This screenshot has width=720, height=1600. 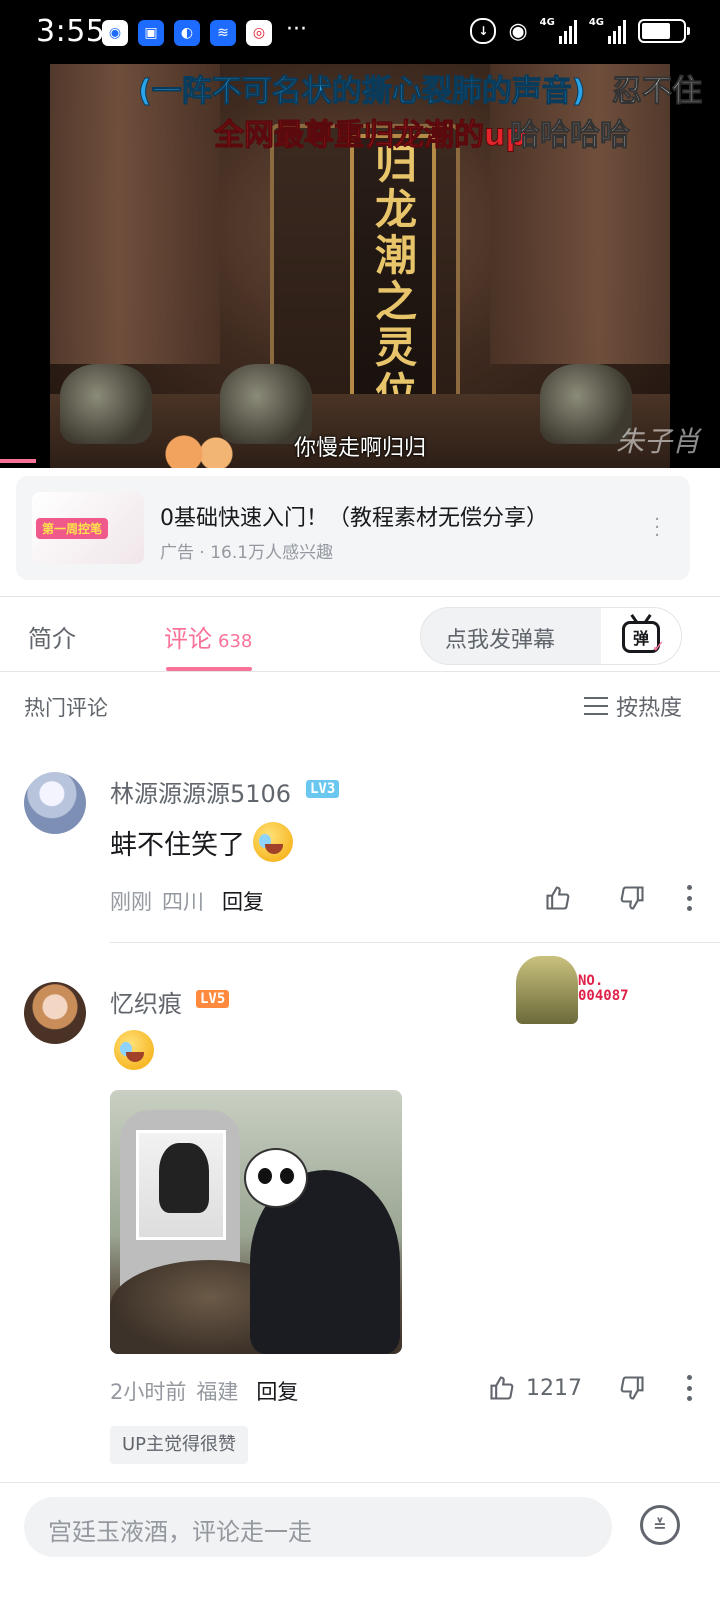 I want to click on emoji-picker-icon: ≚, so click(x=660, y=1525).